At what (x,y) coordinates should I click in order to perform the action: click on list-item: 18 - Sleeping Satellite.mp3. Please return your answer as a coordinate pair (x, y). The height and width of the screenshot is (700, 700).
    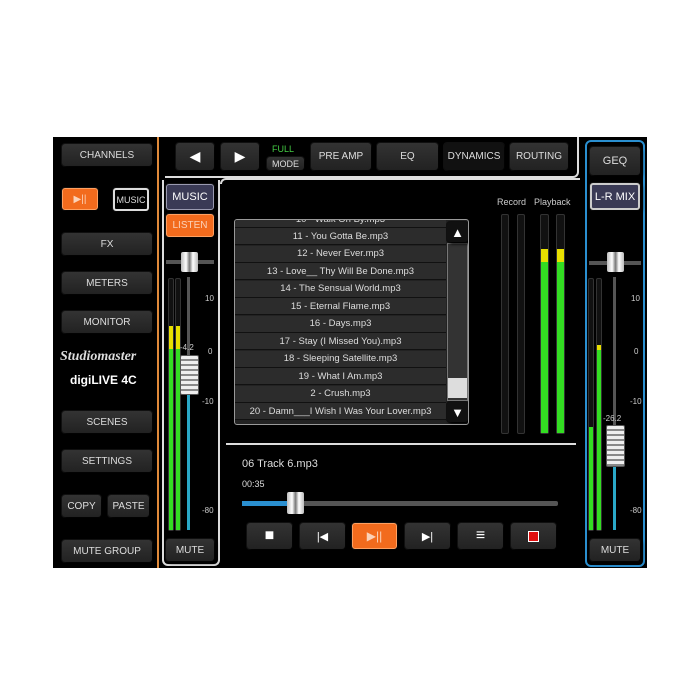
    Looking at the image, I should click on (340, 359).